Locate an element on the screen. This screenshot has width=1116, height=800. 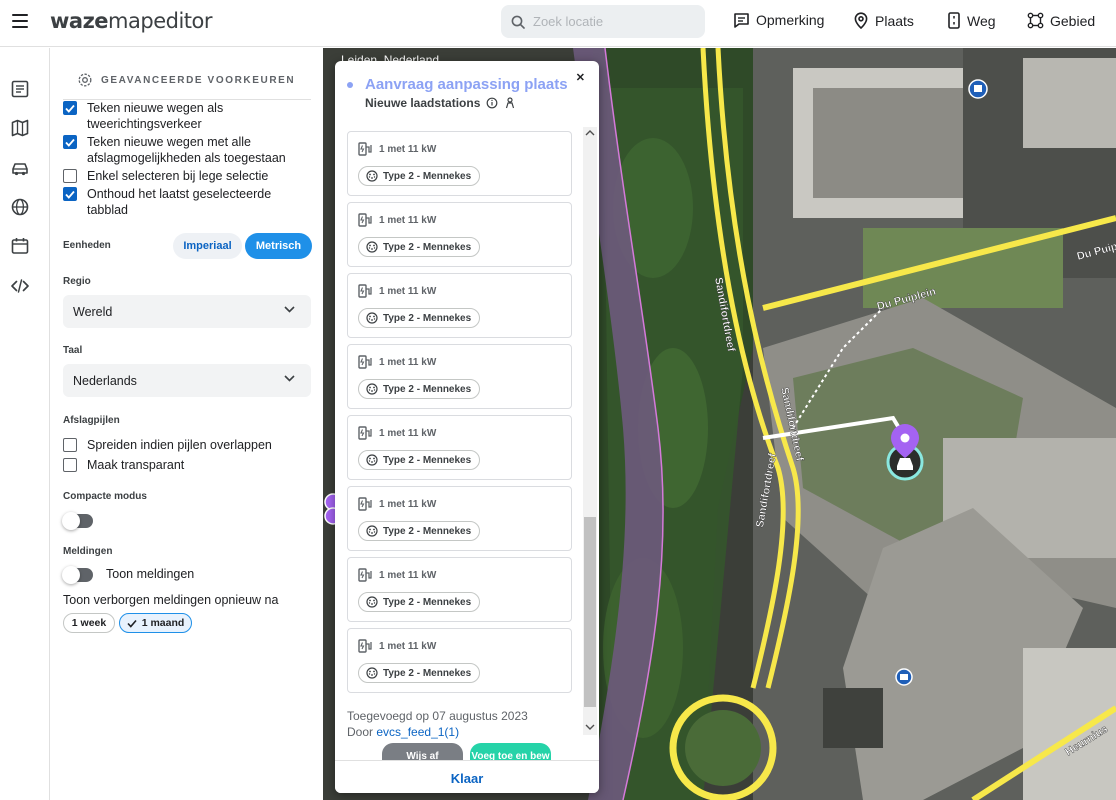
comment-button: Opmerking is located at coordinates (778, 20).